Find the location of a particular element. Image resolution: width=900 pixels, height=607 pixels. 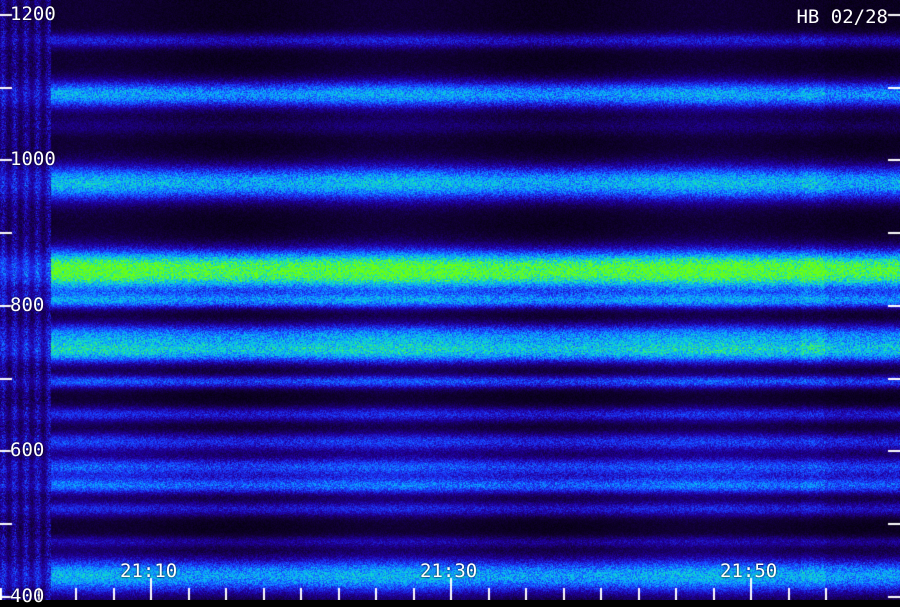

x-tick-label: 21:30 is located at coordinates (449, 571).